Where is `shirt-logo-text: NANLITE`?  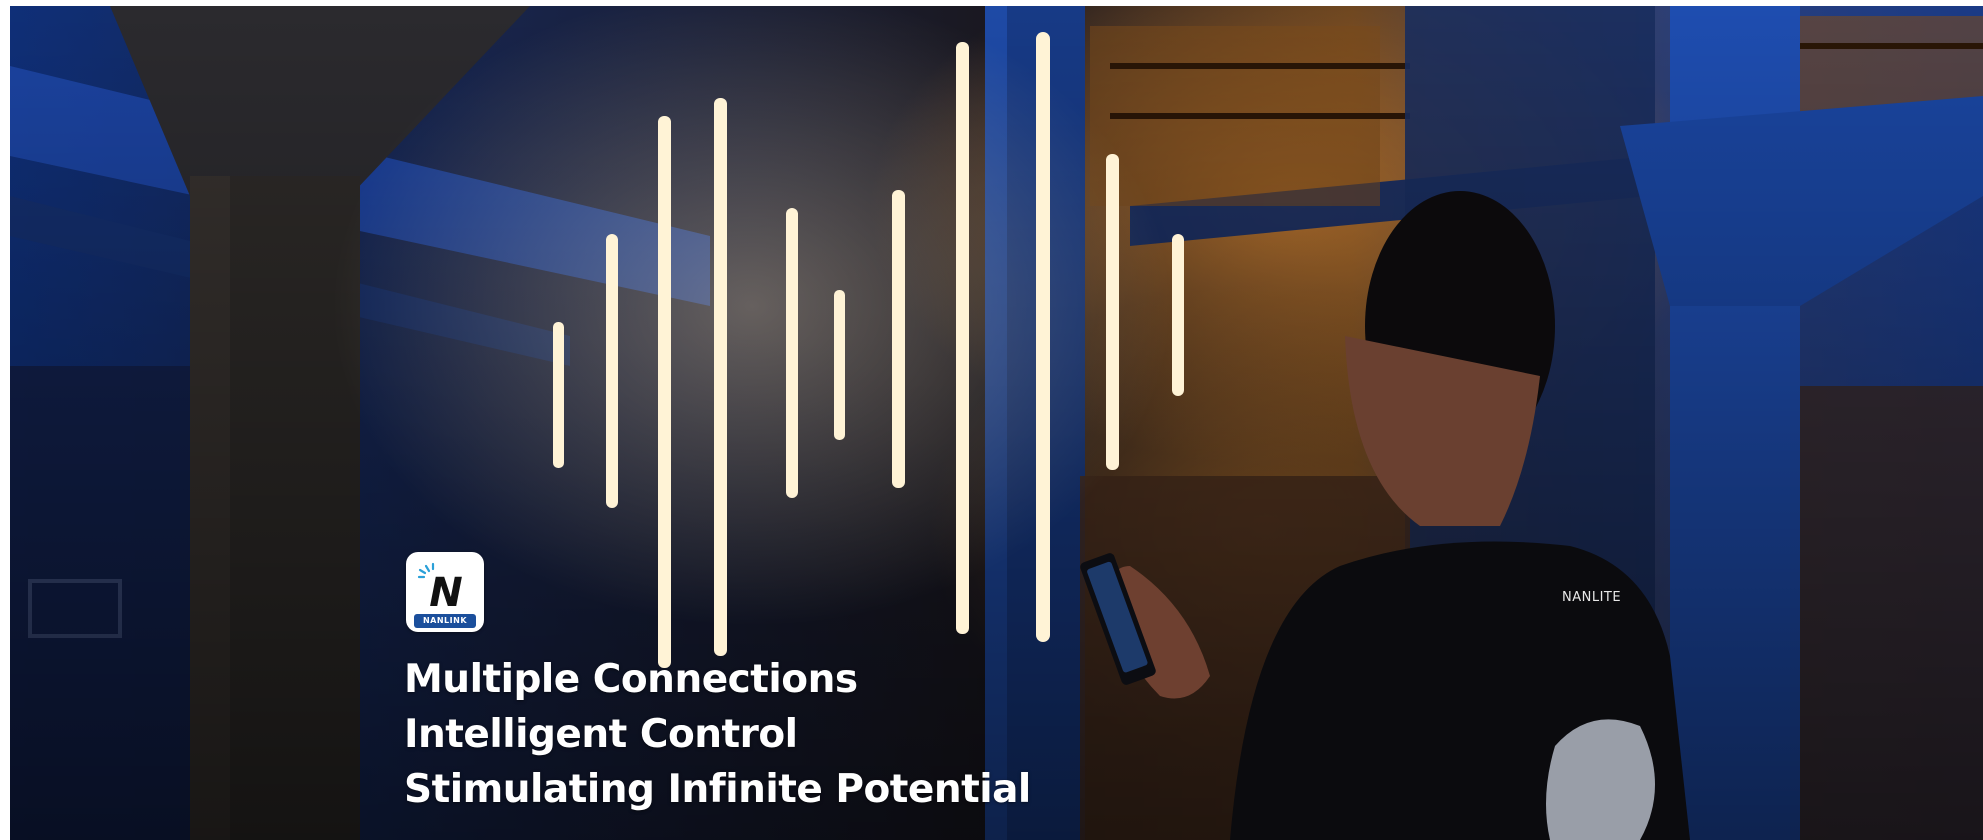
shirt-logo-text: NANLITE is located at coordinates (1592, 597).